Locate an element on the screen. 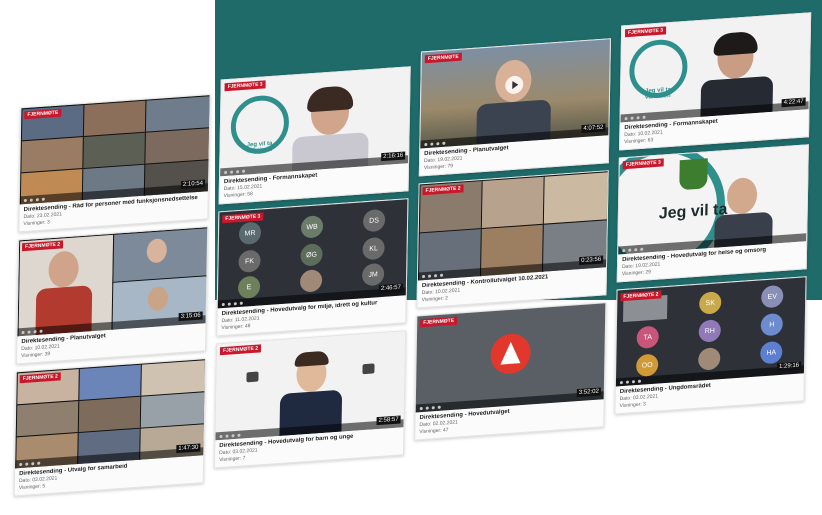 Image resolution: width=822 pixels, height=515 pixels. duration: 1:29:16 is located at coordinates (789, 366).